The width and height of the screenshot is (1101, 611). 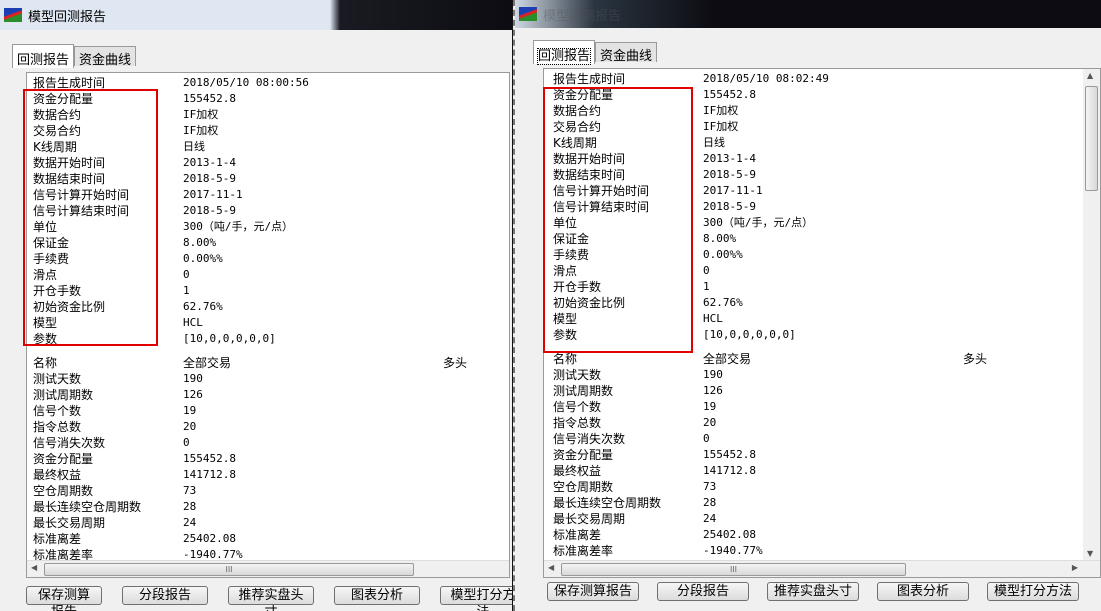 I want to click on stats-row: 信号个数 19, so click(x=826, y=407).